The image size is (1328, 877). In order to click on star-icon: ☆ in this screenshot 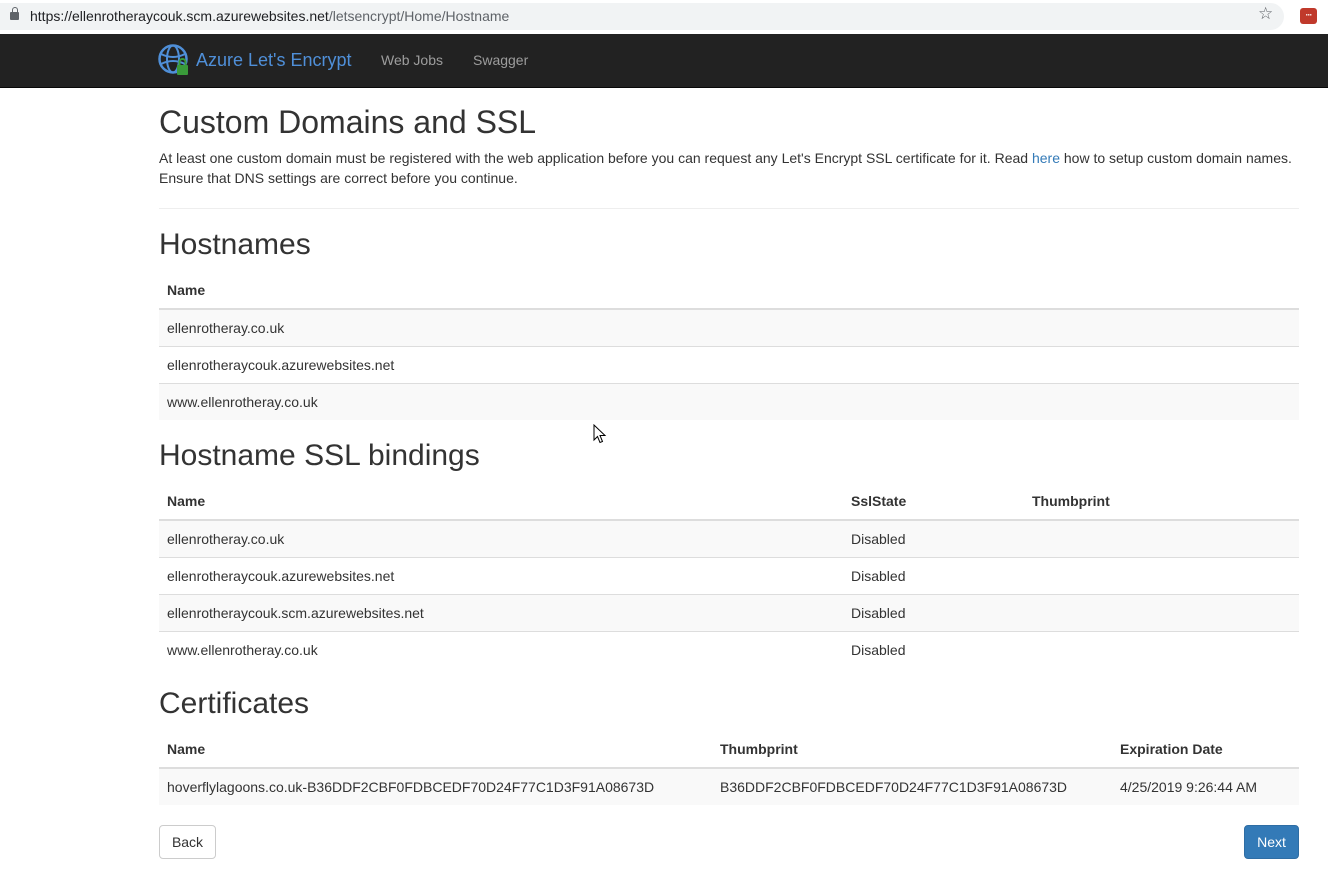, I will do `click(1265, 14)`.